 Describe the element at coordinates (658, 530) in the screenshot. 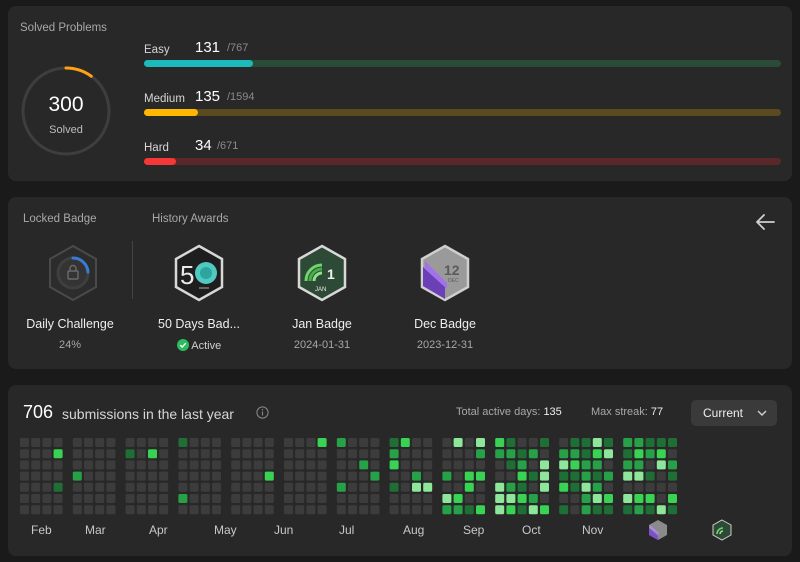

I see `dec-badge-marker-icon` at that location.